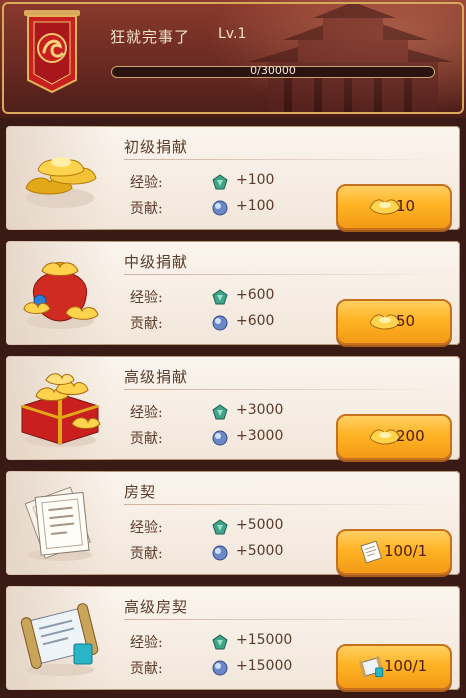 Image resolution: width=466 pixels, height=698 pixels. What do you see at coordinates (350, 57) in the screenshot?
I see `palace-illustration` at bounding box center [350, 57].